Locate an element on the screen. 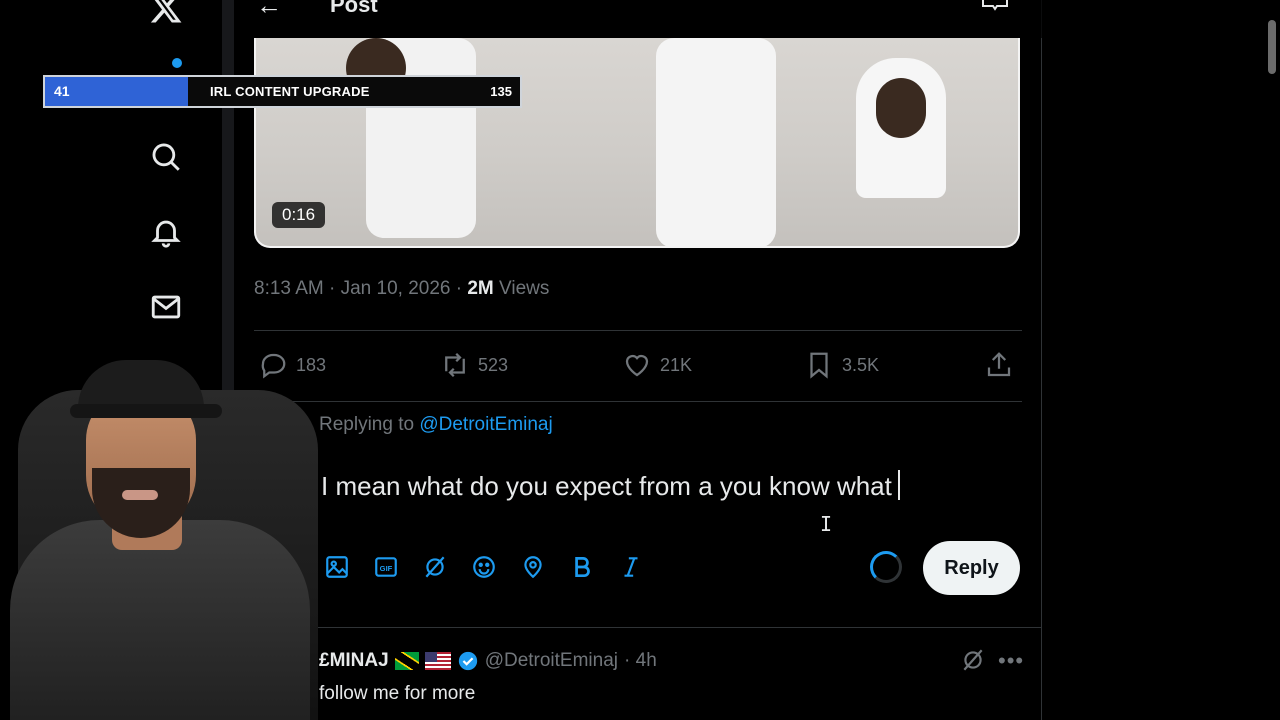 This screenshot has width=1280, height=720. repost-icon is located at coordinates (455, 365).